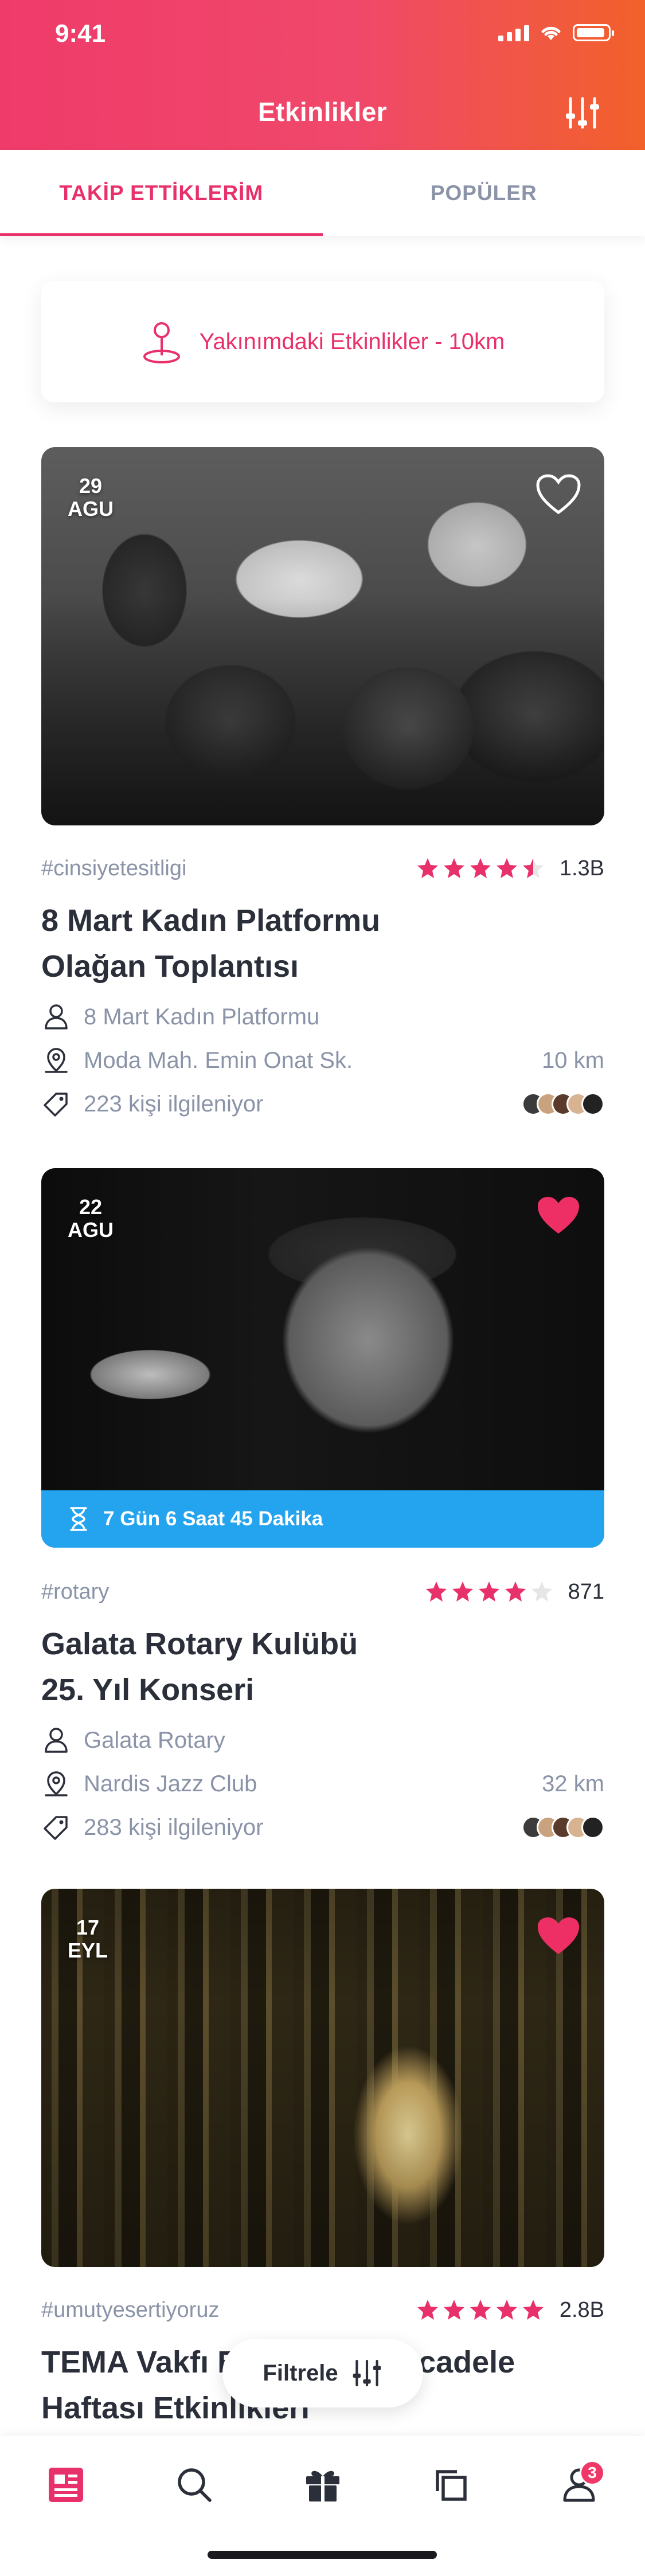 This screenshot has width=645, height=2576. I want to click on countdown-bar: 7 Gün 6 Saat 45 Dakika, so click(322, 1519).